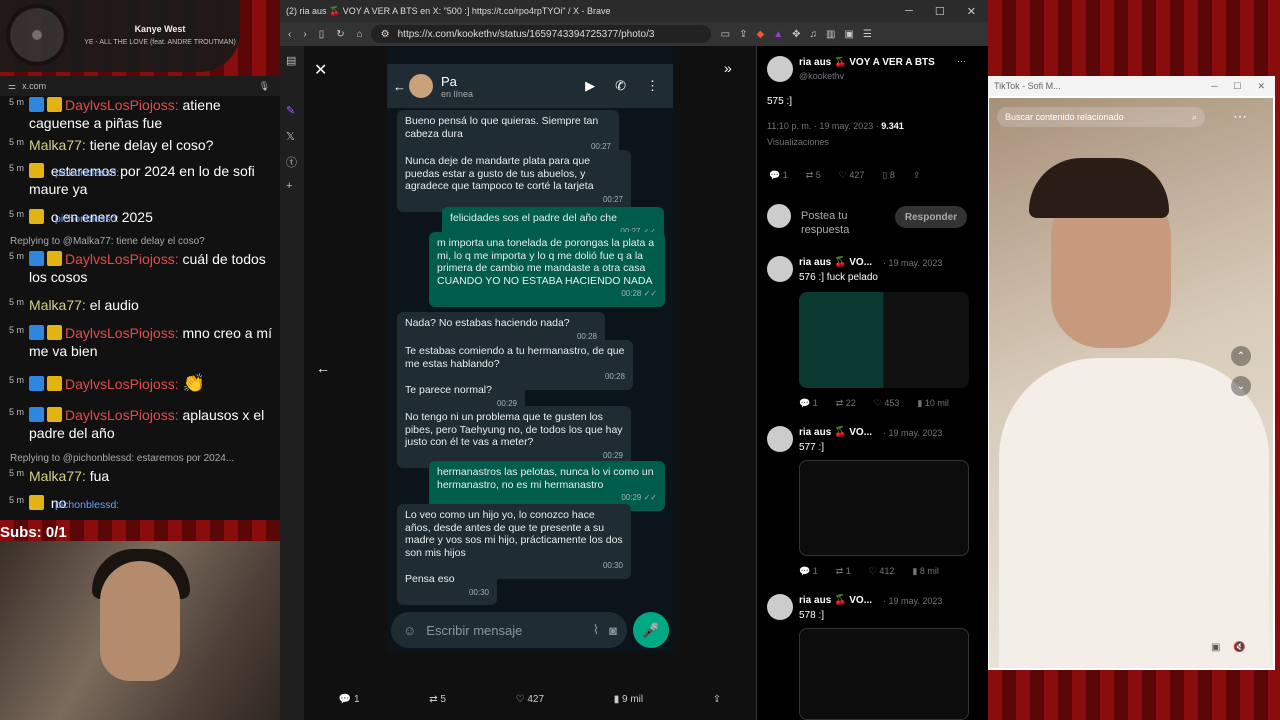  Describe the element at coordinates (290, 136) in the screenshot. I see `x-icon: 𝕏` at that location.